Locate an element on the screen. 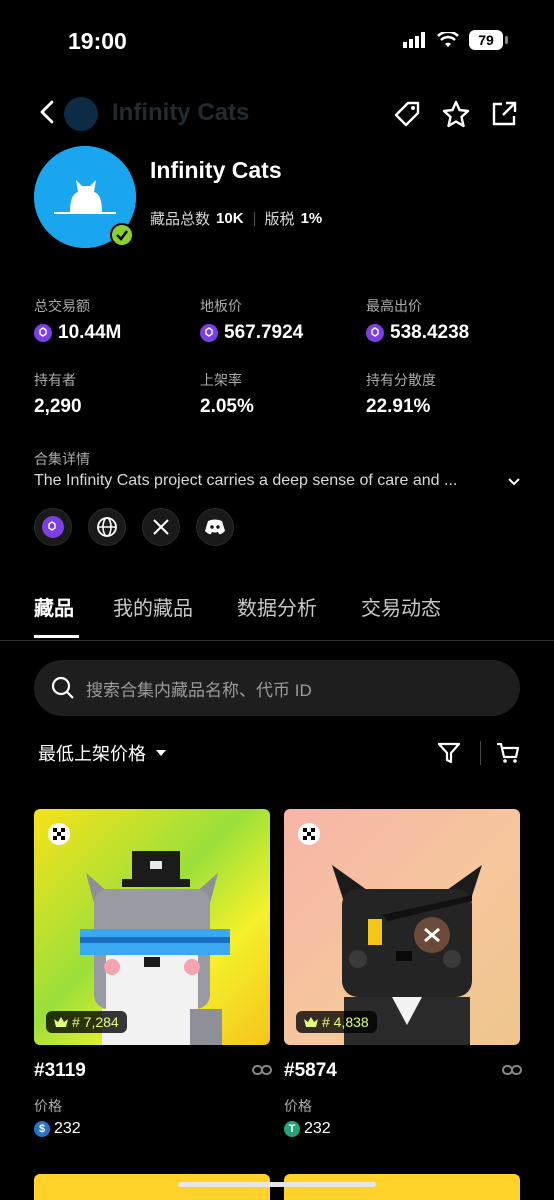 The image size is (554, 1200). caret-down-icon is located at coordinates (161, 753).